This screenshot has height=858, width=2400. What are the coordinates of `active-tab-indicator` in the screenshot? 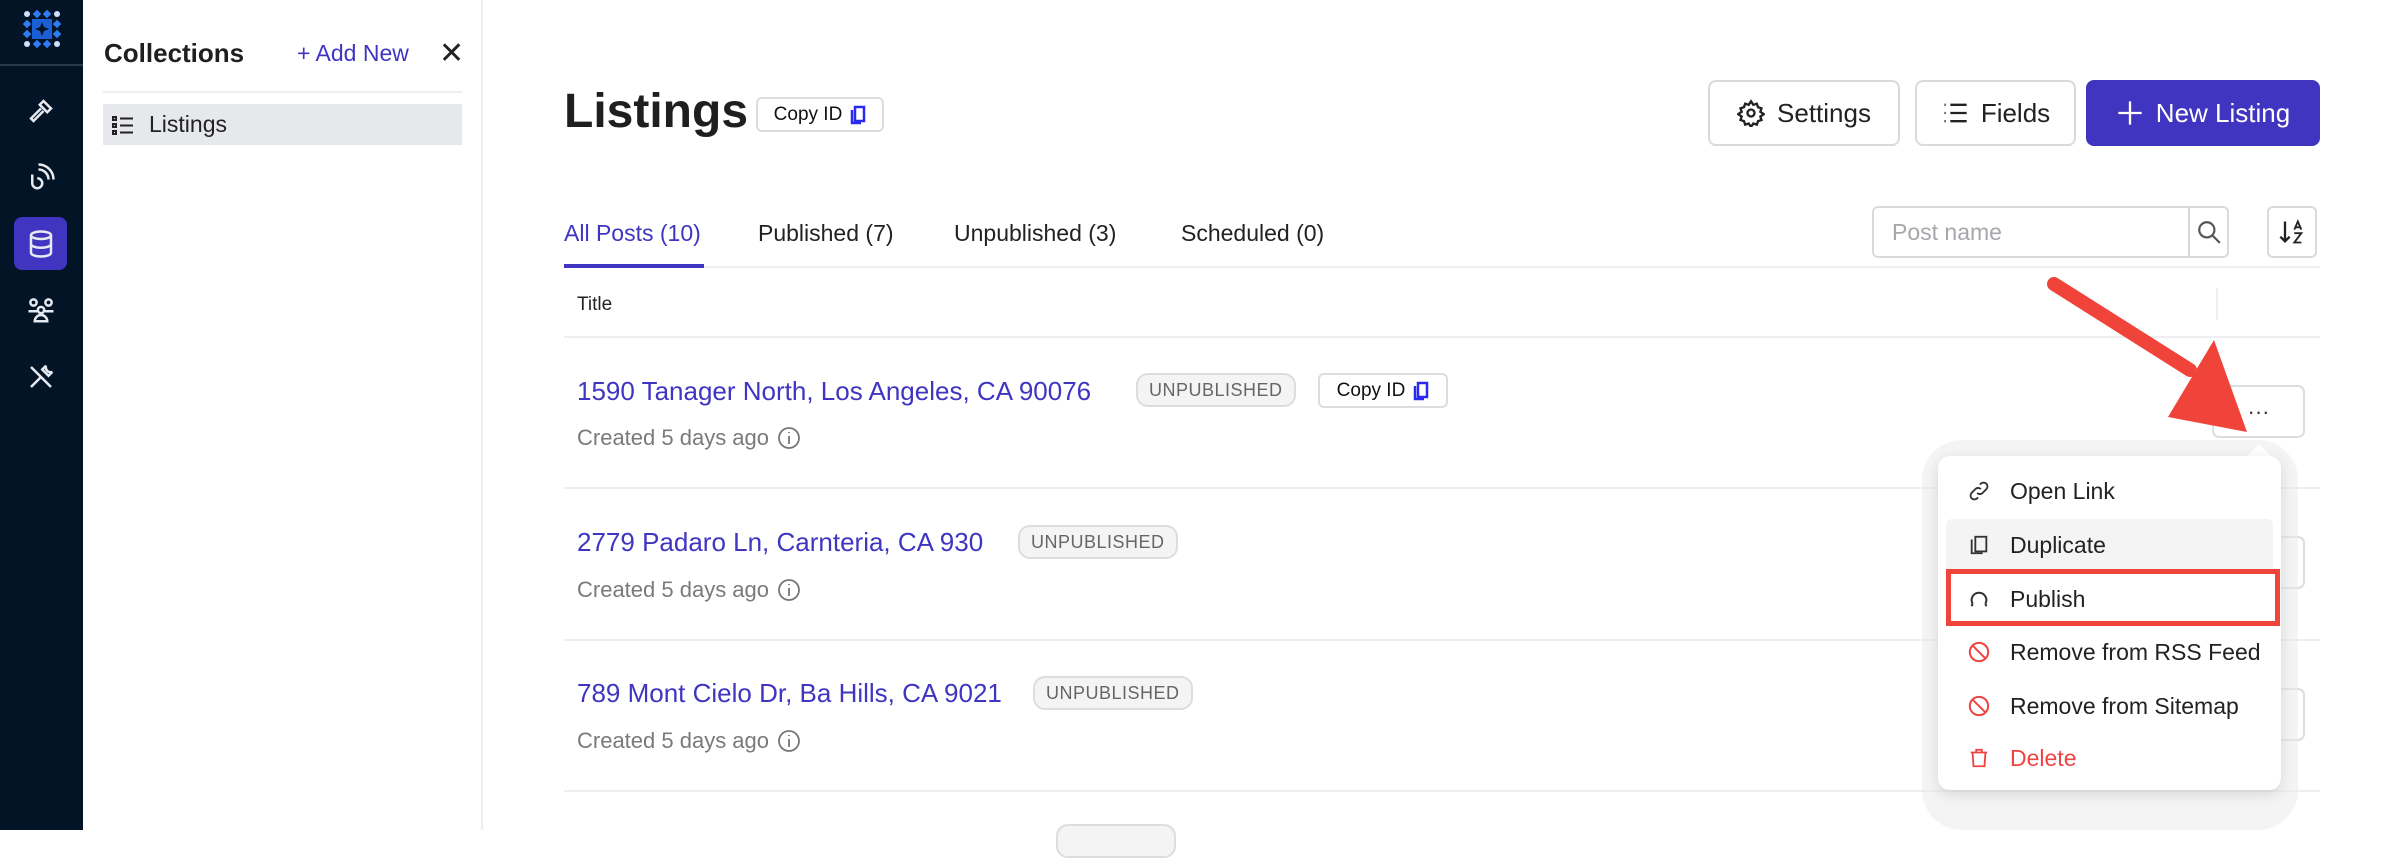 It's located at (634, 266).